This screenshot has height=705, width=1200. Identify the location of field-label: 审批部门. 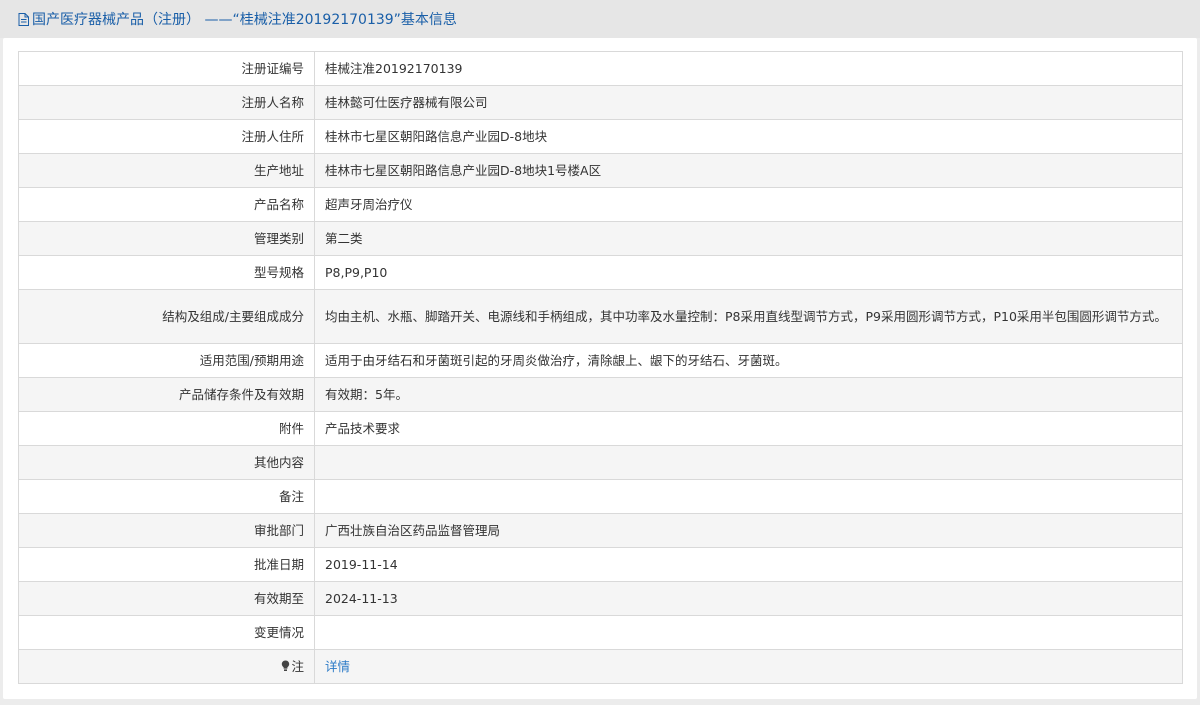
(166, 530).